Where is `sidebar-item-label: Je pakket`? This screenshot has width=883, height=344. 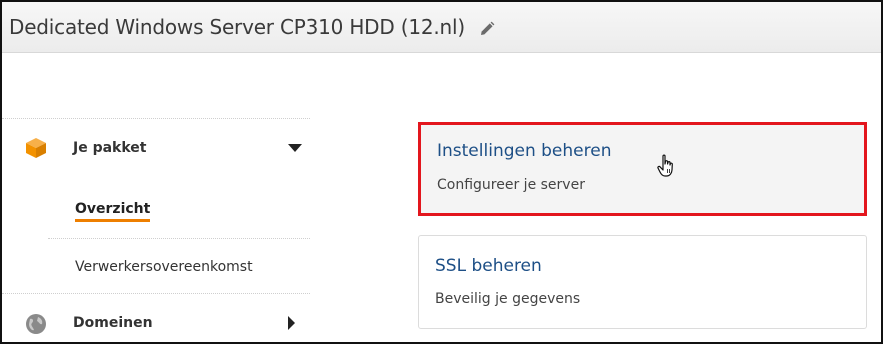
sidebar-item-label: Je pakket is located at coordinates (110, 148).